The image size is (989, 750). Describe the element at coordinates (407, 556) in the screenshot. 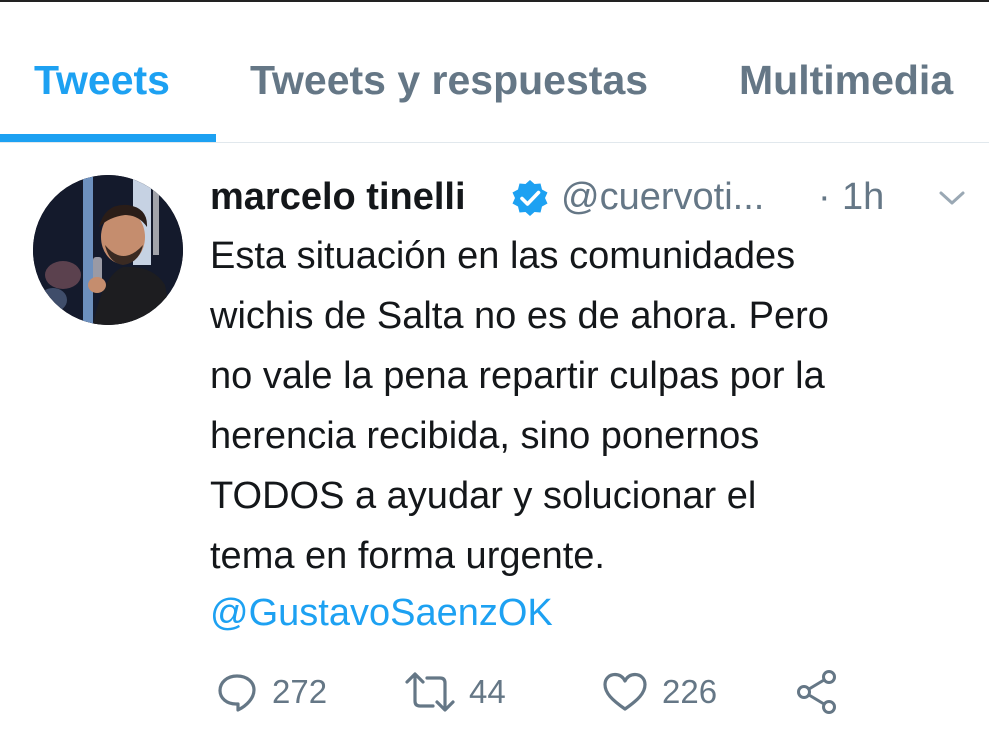

I see `tweet-text-line: tema en forma urgente.` at that location.